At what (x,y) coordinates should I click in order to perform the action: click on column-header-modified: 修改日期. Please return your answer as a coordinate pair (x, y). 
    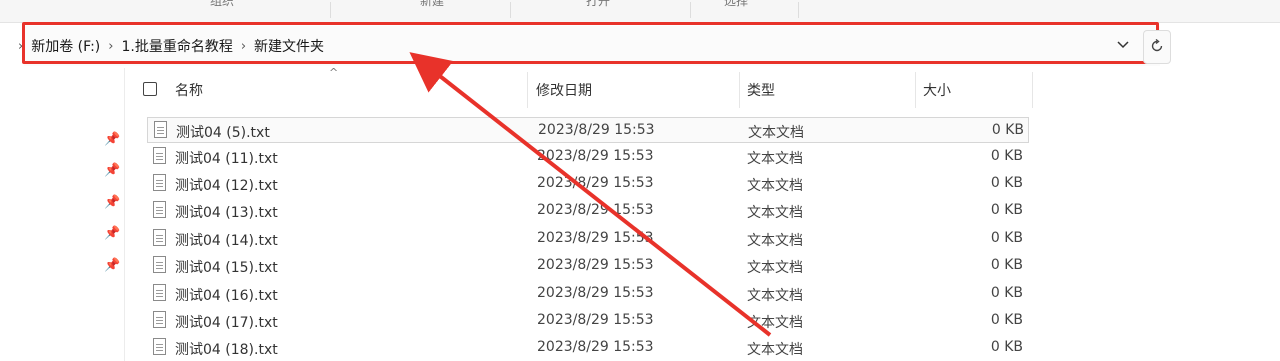
    Looking at the image, I should click on (564, 90).